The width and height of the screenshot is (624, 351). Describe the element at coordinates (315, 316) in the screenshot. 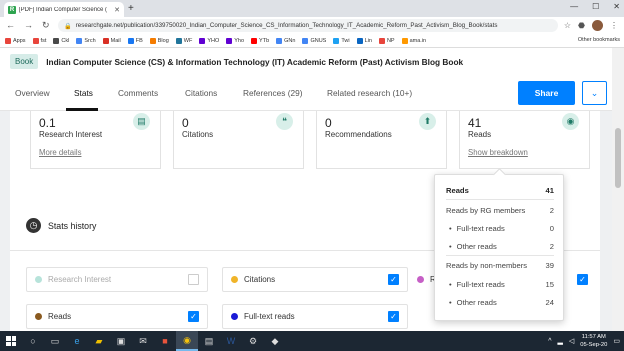

I see `series-toggle-full-text-reads: Full-text reads ✓` at that location.